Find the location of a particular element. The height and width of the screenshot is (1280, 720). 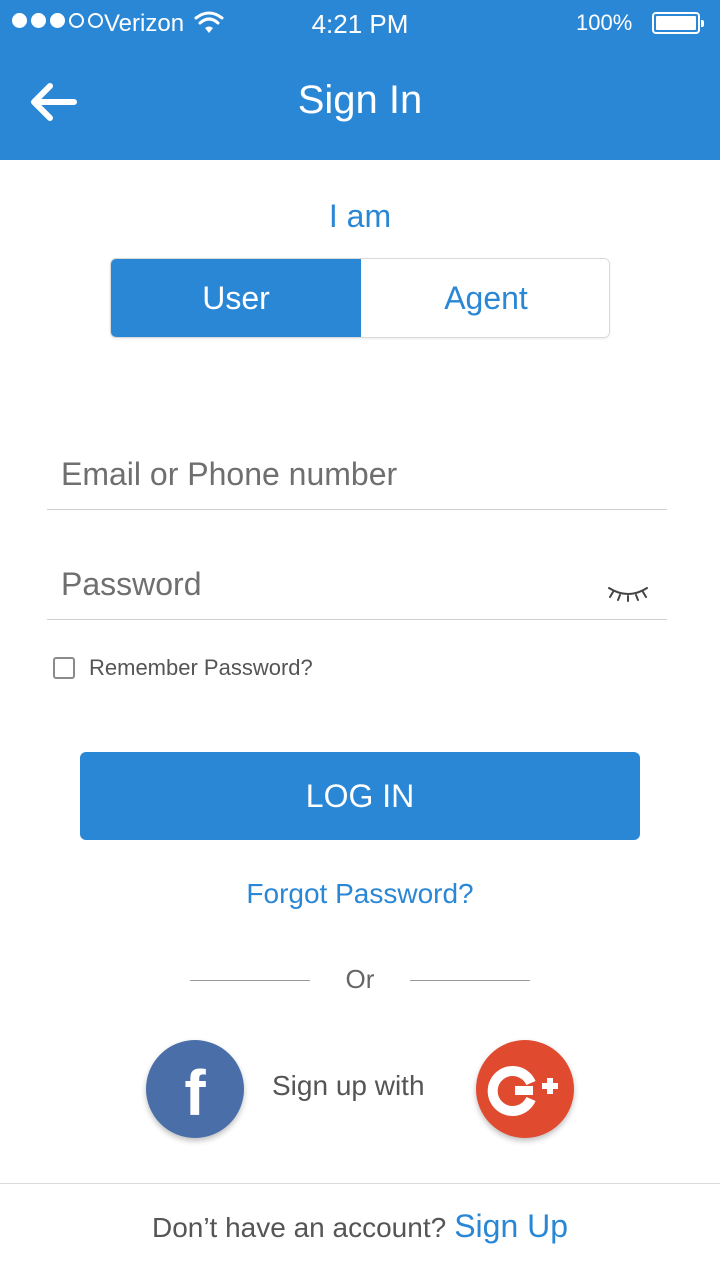

forgot-password-link: Forgot Password? is located at coordinates (360, 894).